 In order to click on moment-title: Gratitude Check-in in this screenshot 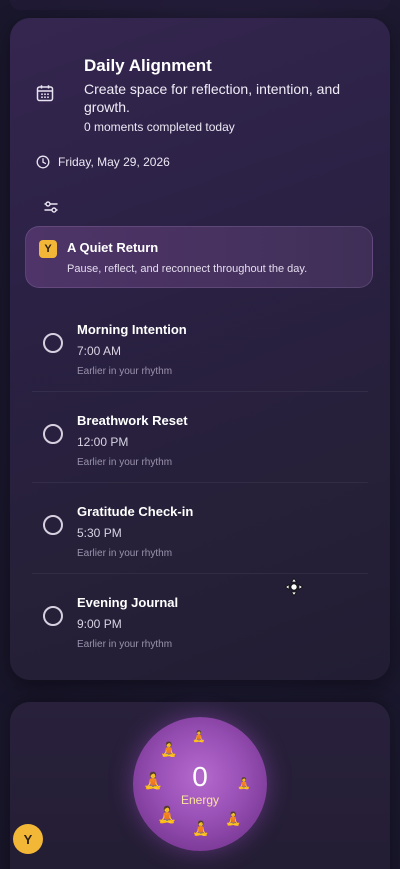, I will do `click(135, 511)`.